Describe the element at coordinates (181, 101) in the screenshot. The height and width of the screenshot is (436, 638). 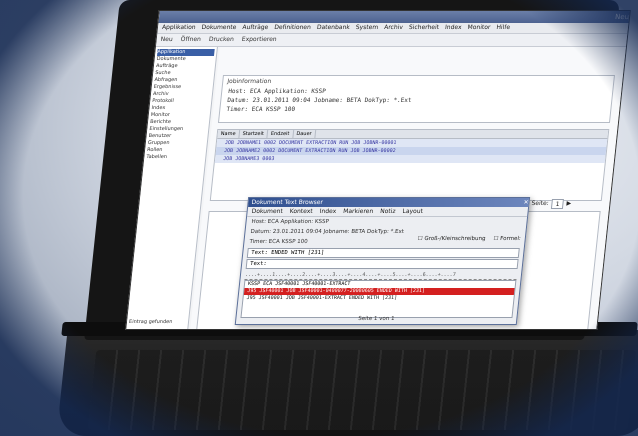
I see `sidebar-item: Protokoll` at that location.